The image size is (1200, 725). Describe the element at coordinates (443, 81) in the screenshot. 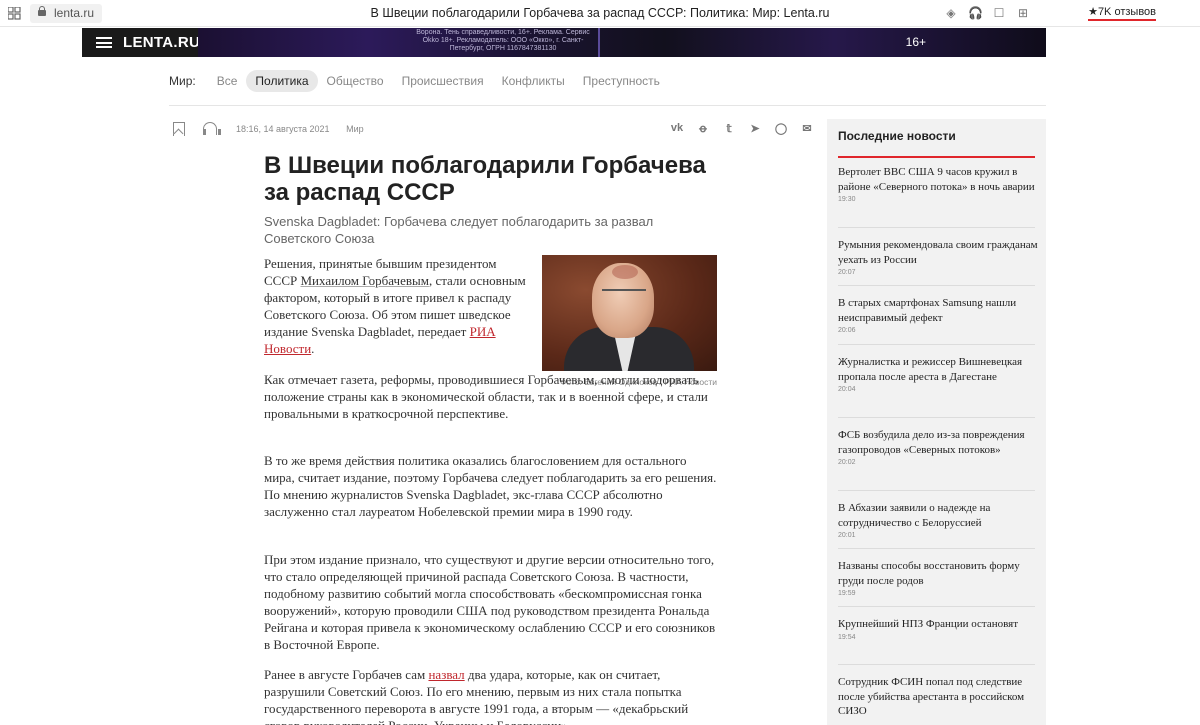

I see `nav-item-incidents: Происшествия` at that location.